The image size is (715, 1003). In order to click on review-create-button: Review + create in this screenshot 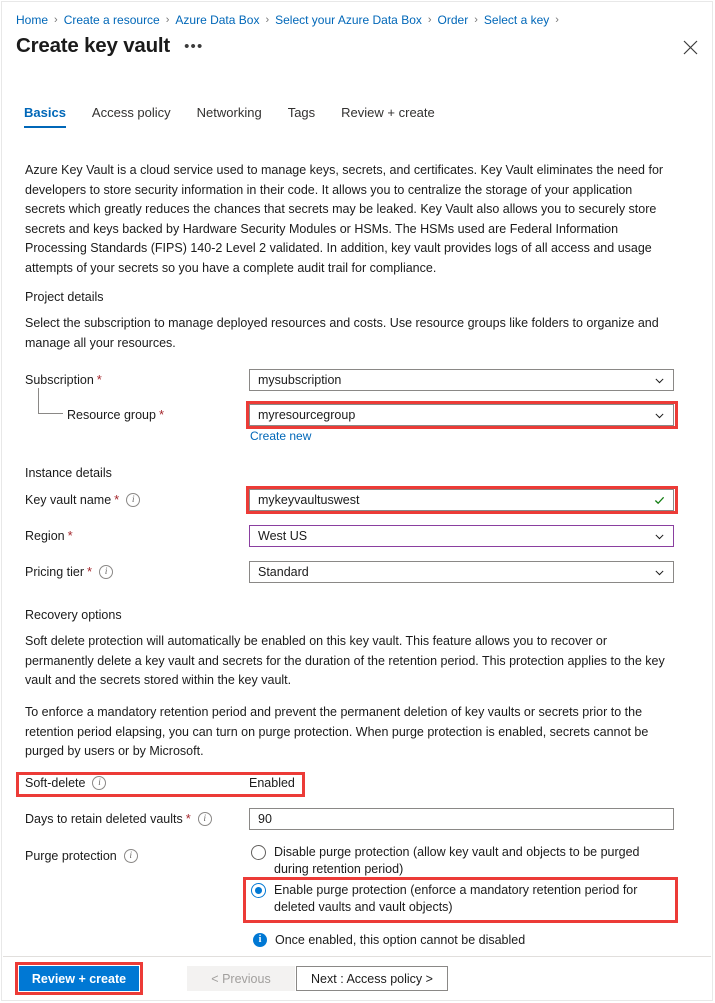, I will do `click(79, 978)`.